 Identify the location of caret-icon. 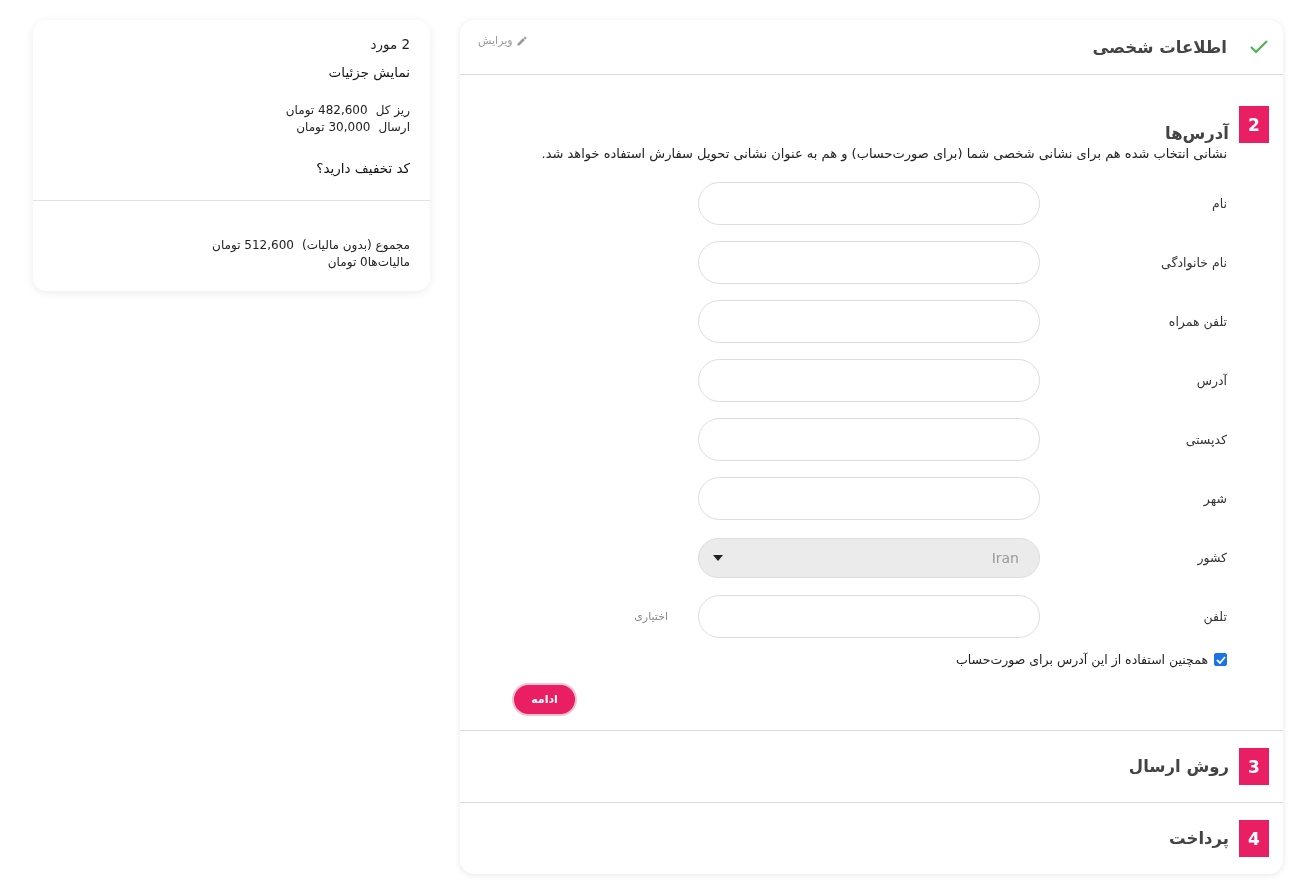
(718, 557).